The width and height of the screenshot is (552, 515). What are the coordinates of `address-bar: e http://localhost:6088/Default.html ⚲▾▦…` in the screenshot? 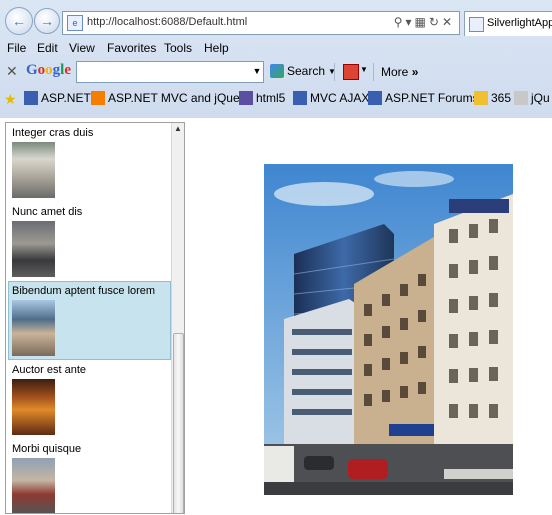 It's located at (261, 23).